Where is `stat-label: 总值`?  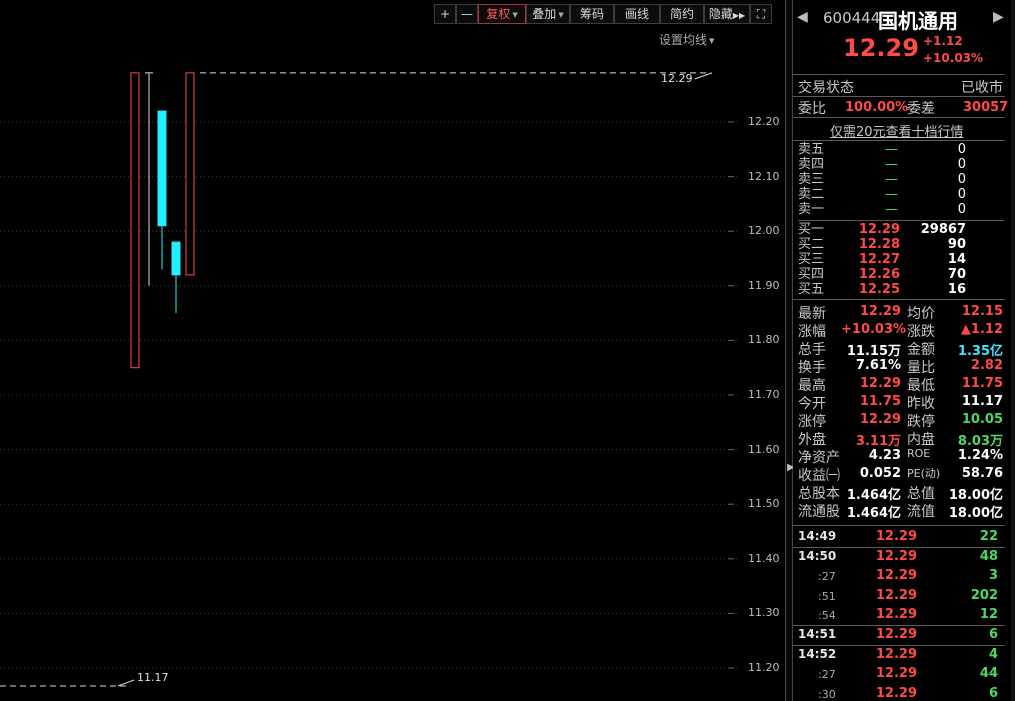
stat-label: 总值 is located at coordinates (921, 494).